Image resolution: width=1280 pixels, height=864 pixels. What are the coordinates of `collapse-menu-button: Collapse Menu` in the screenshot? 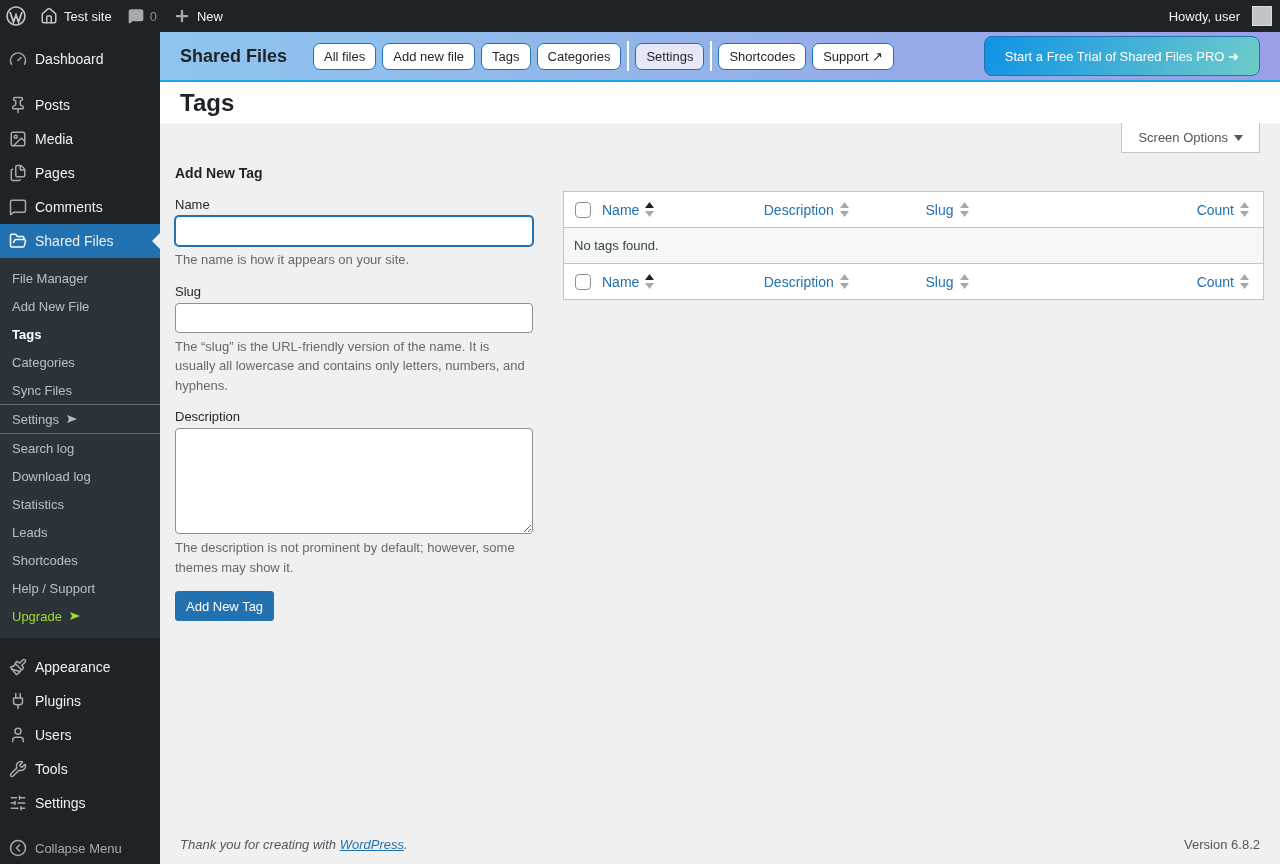 It's located at (80, 848).